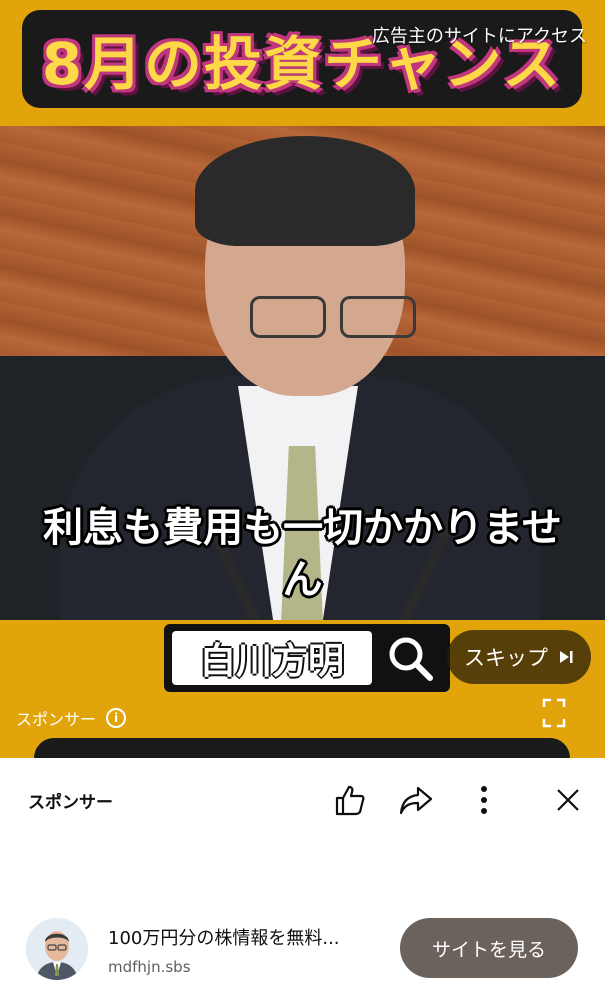  I want to click on skip-ad-button: スキップ, so click(519, 657).